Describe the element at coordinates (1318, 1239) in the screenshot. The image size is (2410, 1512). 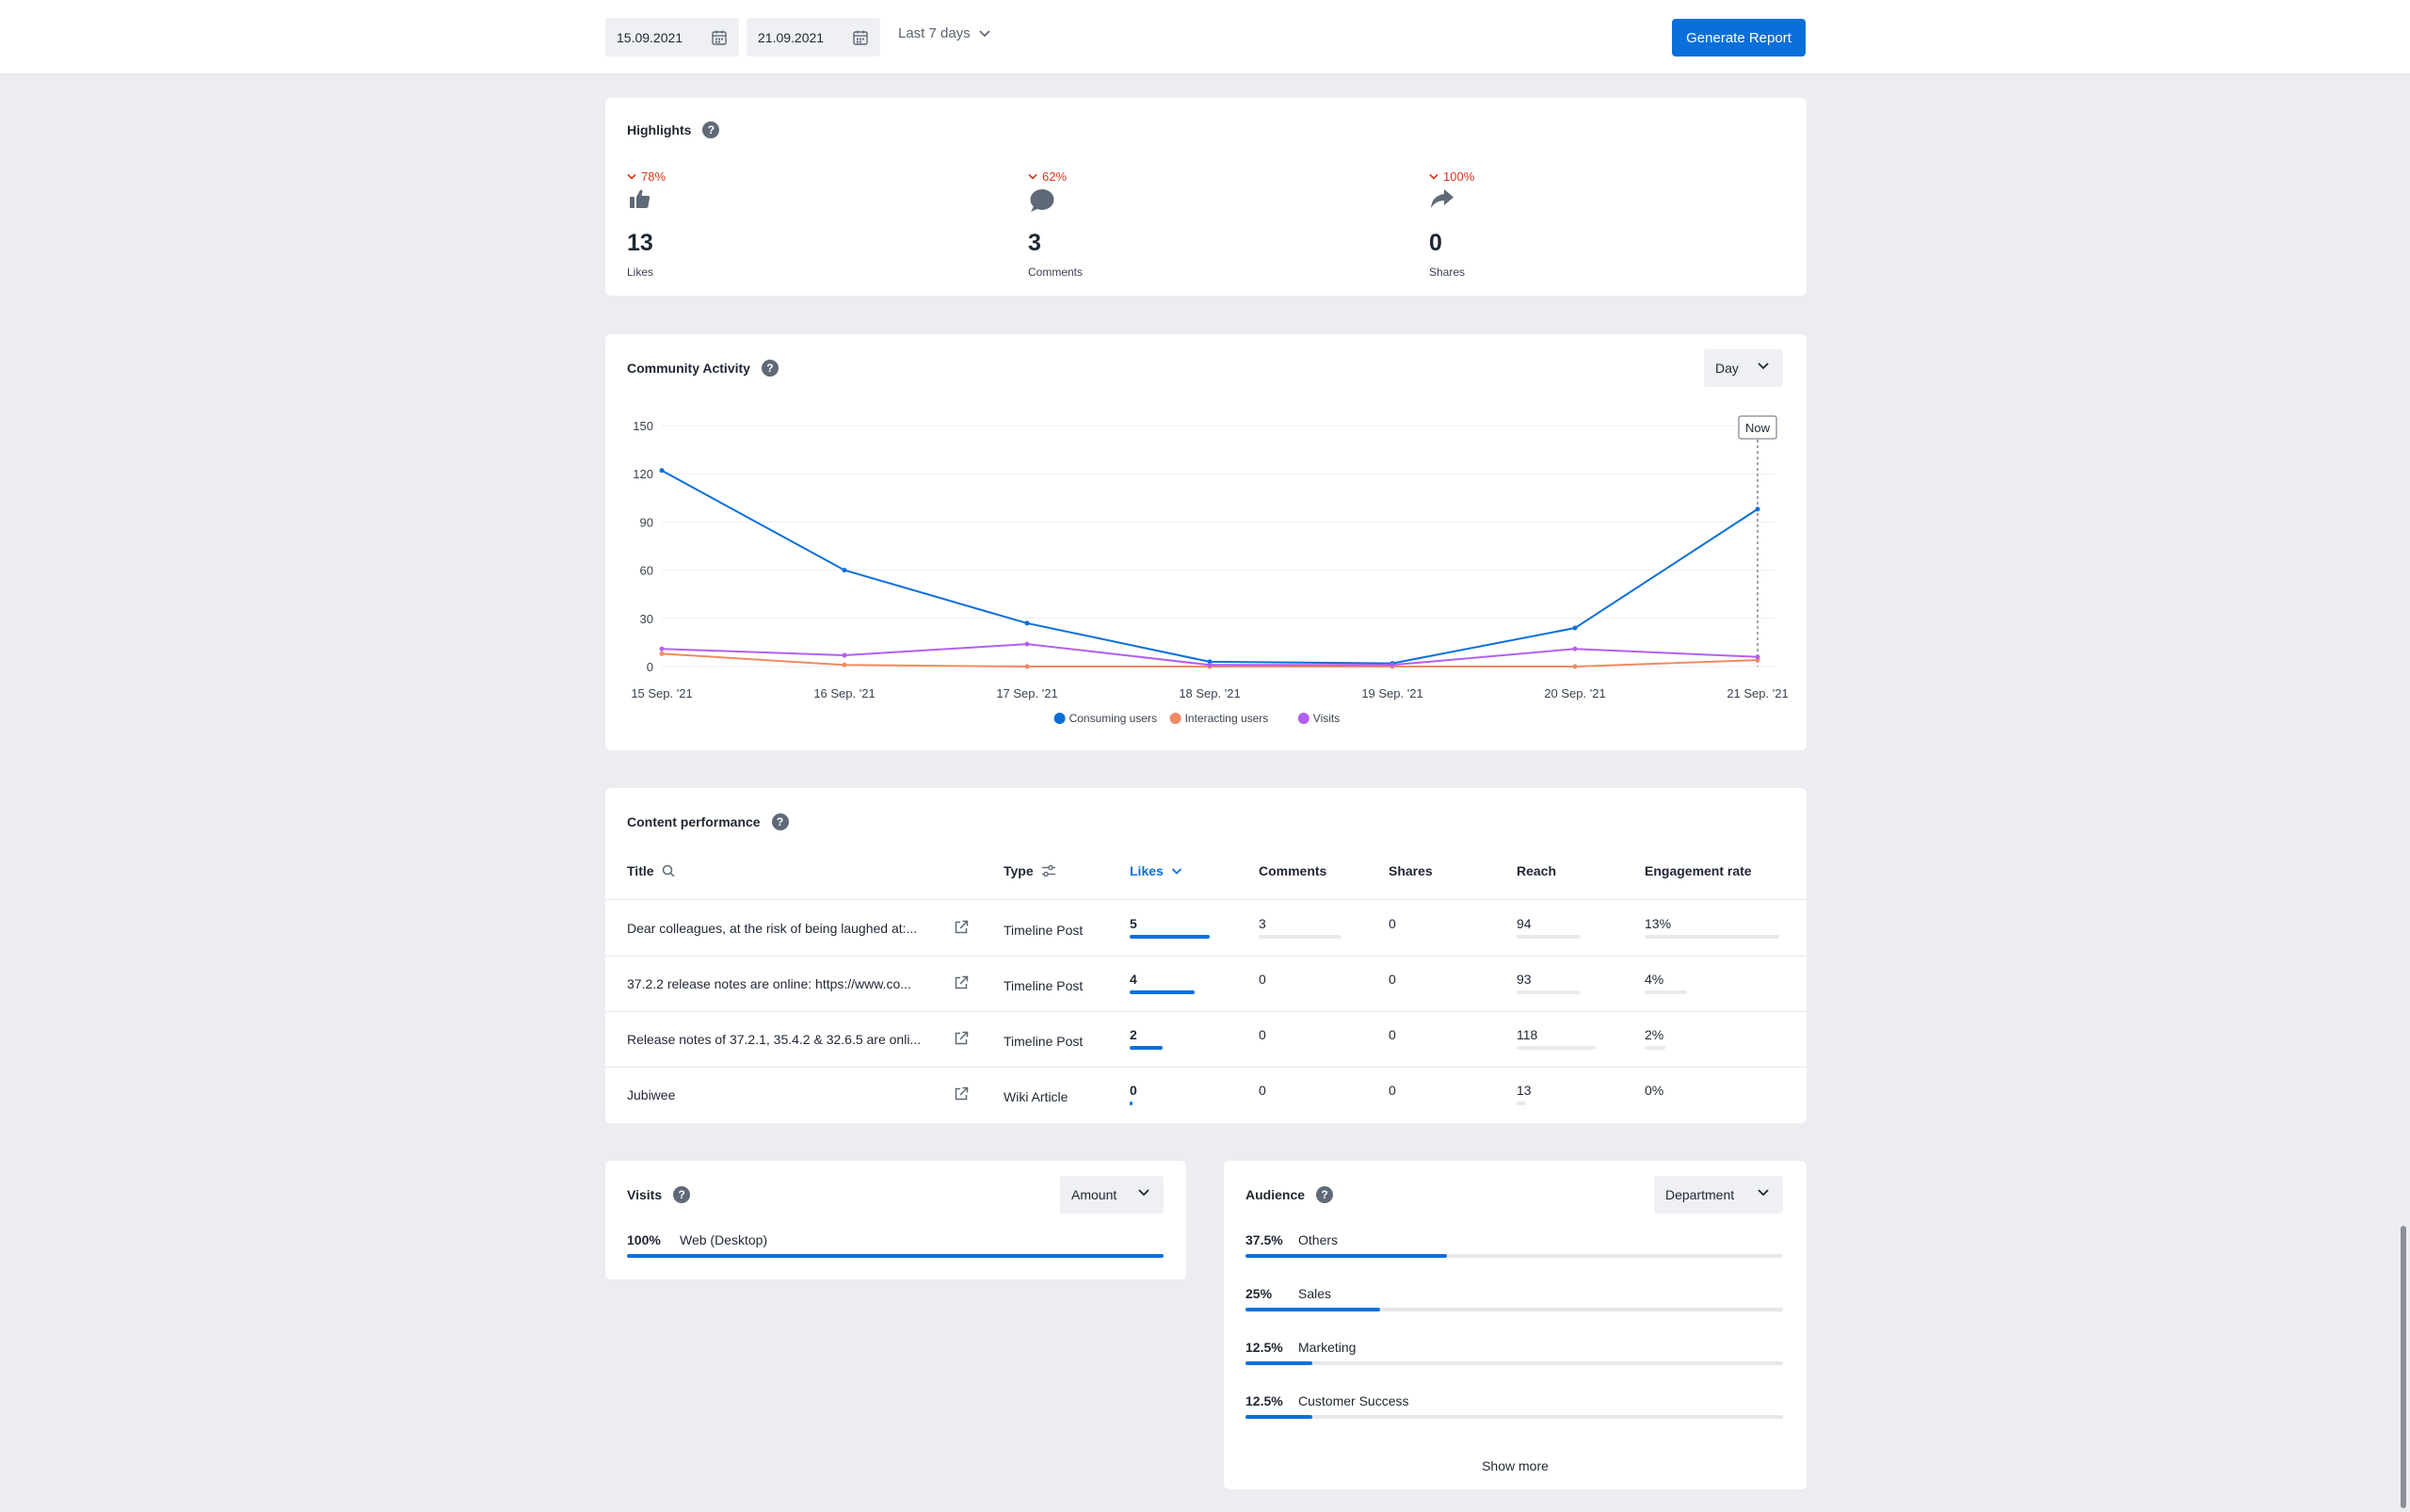
I see `audience-item-label: Others` at that location.